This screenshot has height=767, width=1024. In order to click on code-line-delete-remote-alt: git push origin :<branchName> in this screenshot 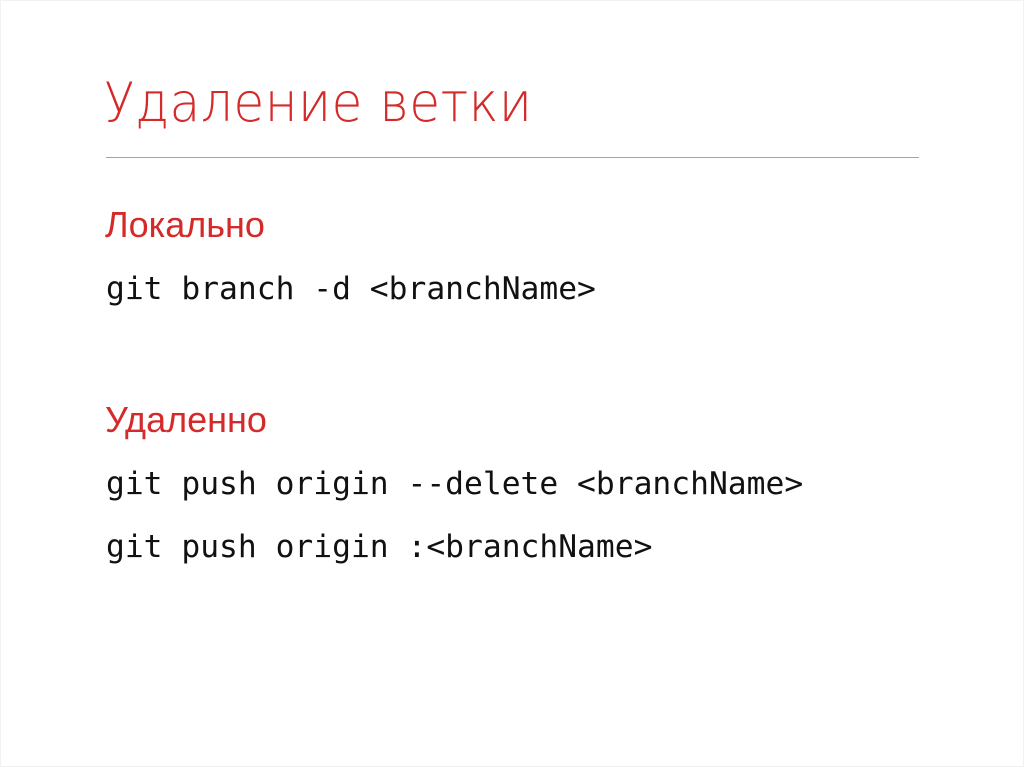, I will do `click(379, 547)`.